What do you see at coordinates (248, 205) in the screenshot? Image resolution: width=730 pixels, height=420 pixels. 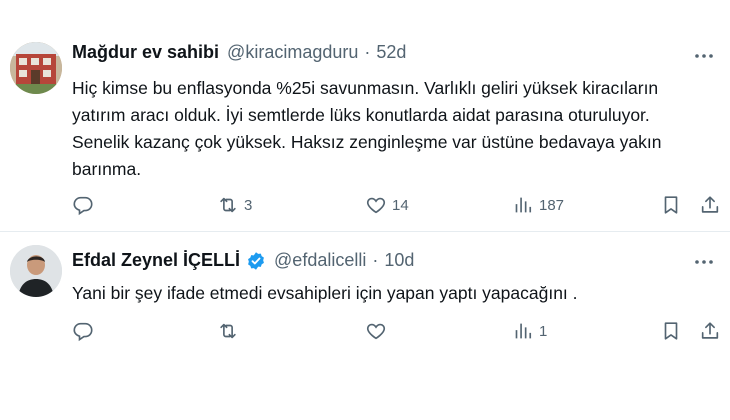 I see `retweet-count: 3` at bounding box center [248, 205].